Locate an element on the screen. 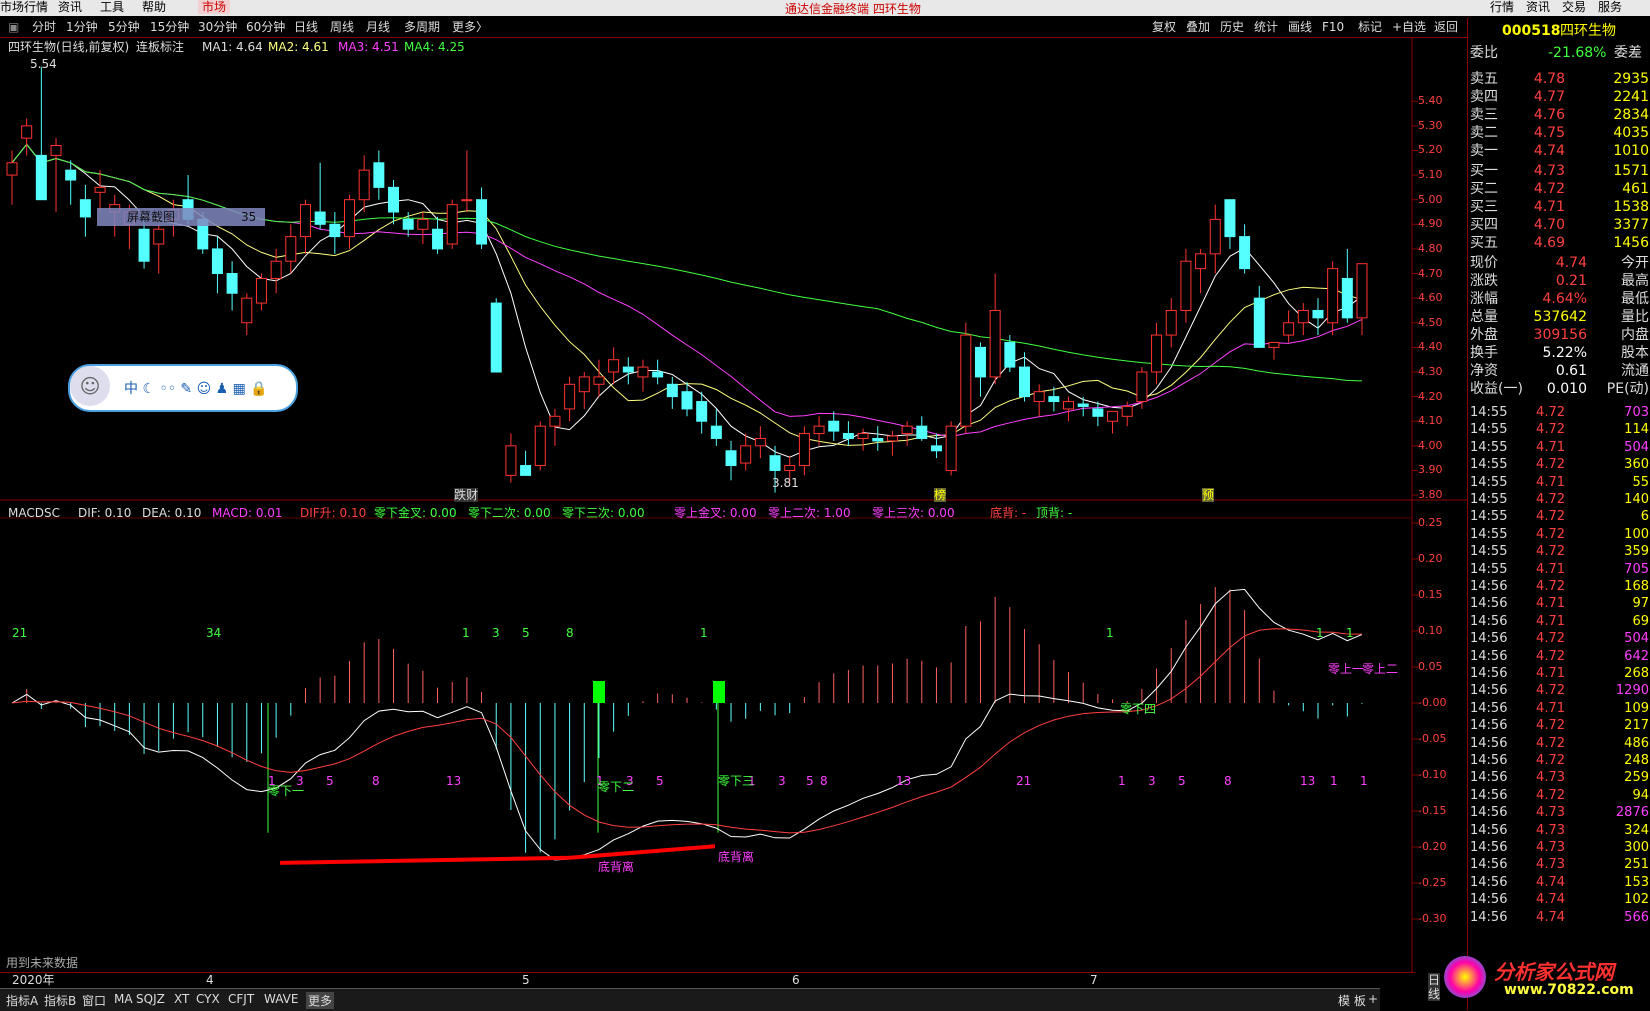 The image size is (1650, 1011). stat-row: 总量 537642 量比 is located at coordinates (1559, 317).